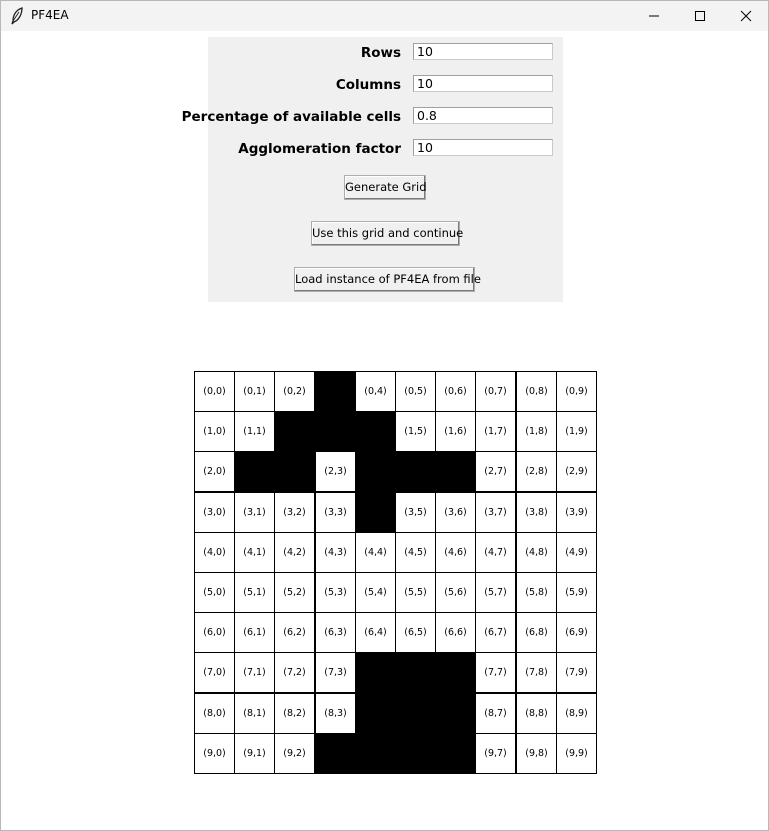  I want to click on grid-cell: (3,9), so click(576, 512).